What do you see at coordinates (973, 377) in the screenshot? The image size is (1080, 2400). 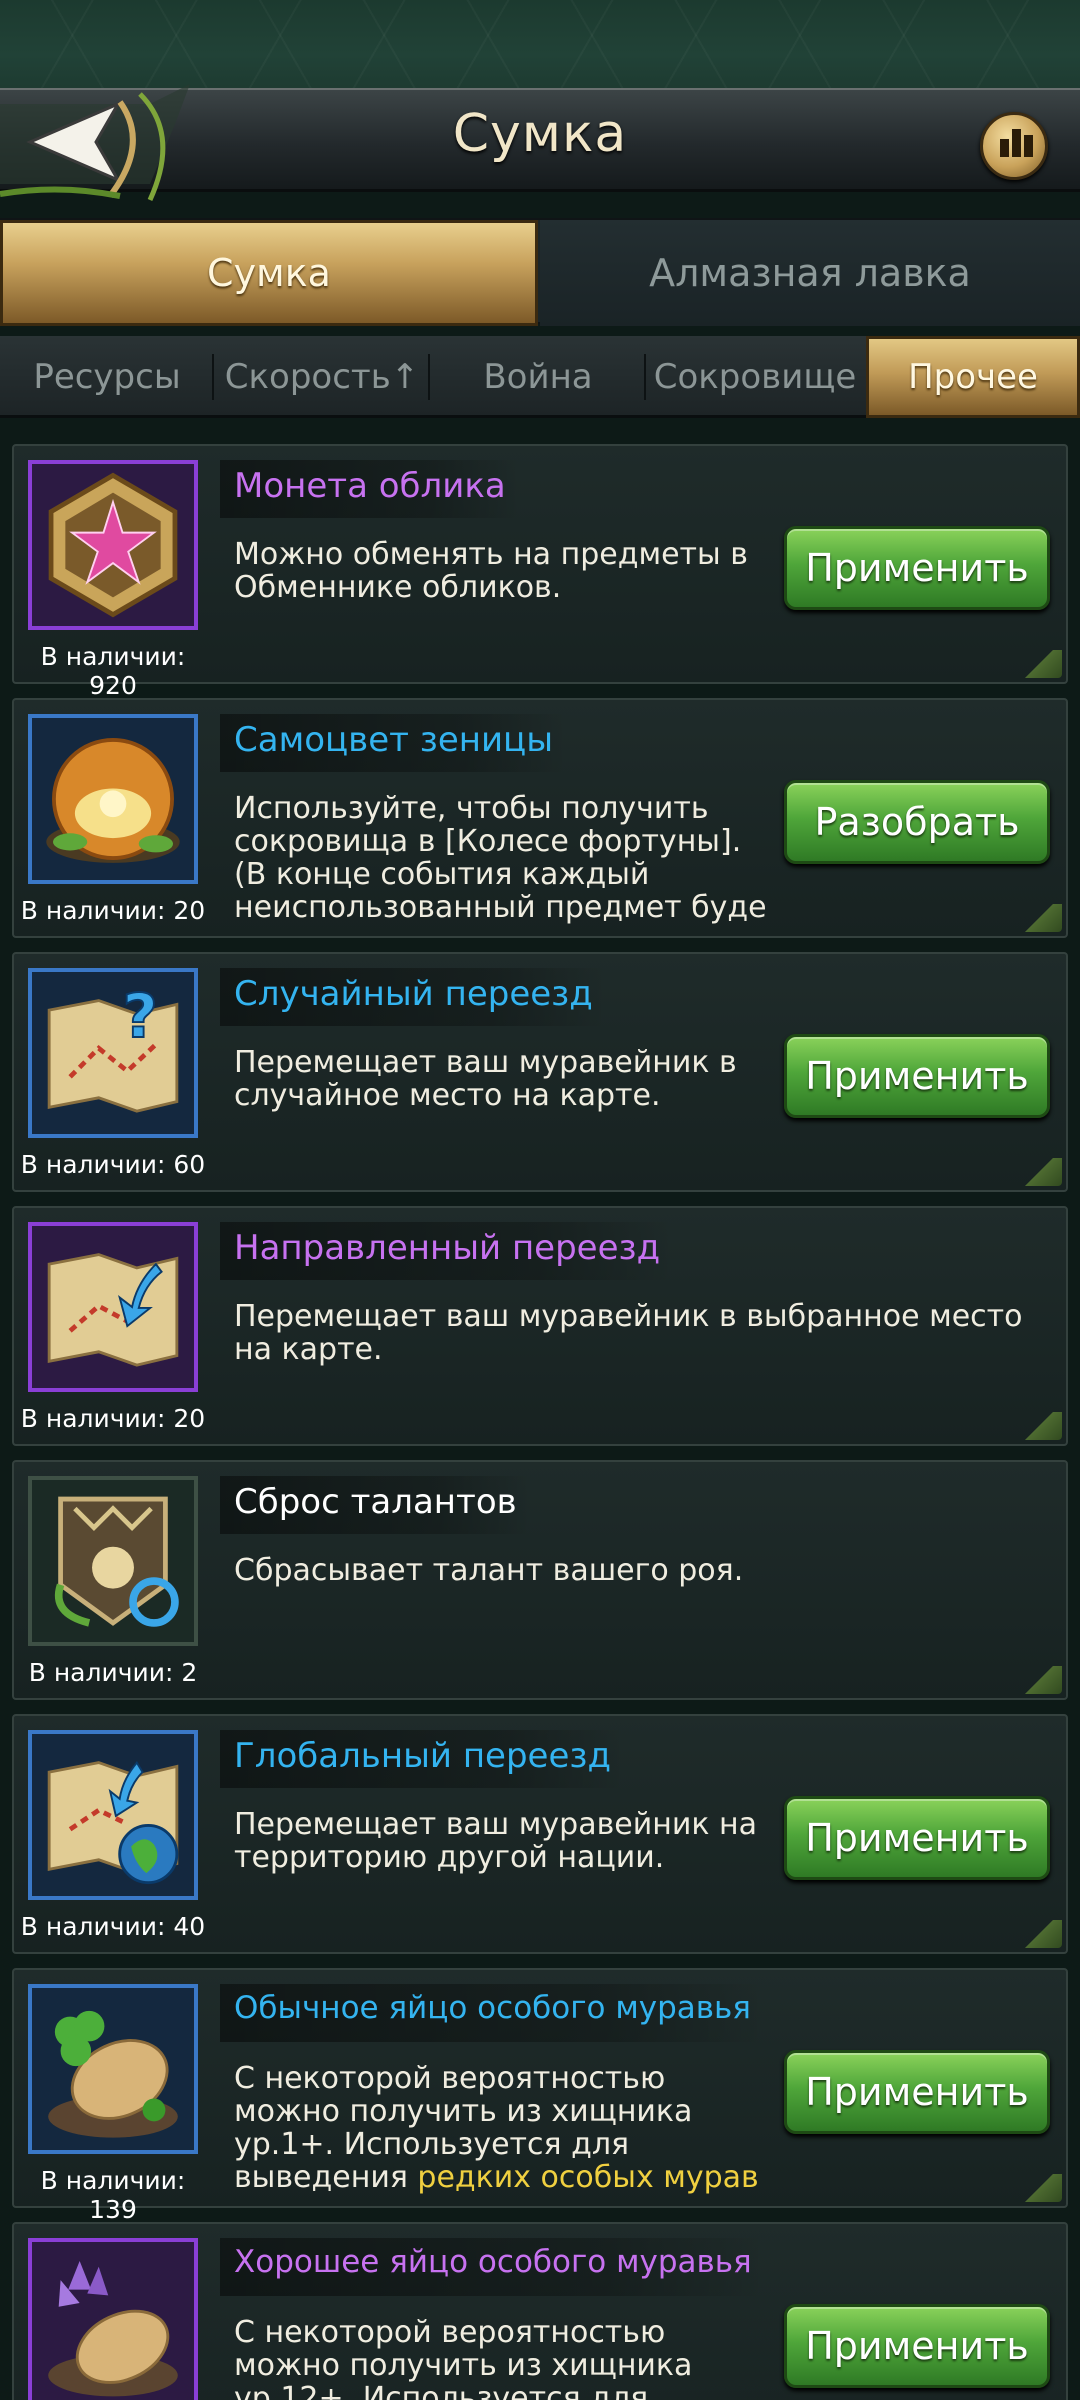 I see `subtab-other: Прочее` at bounding box center [973, 377].